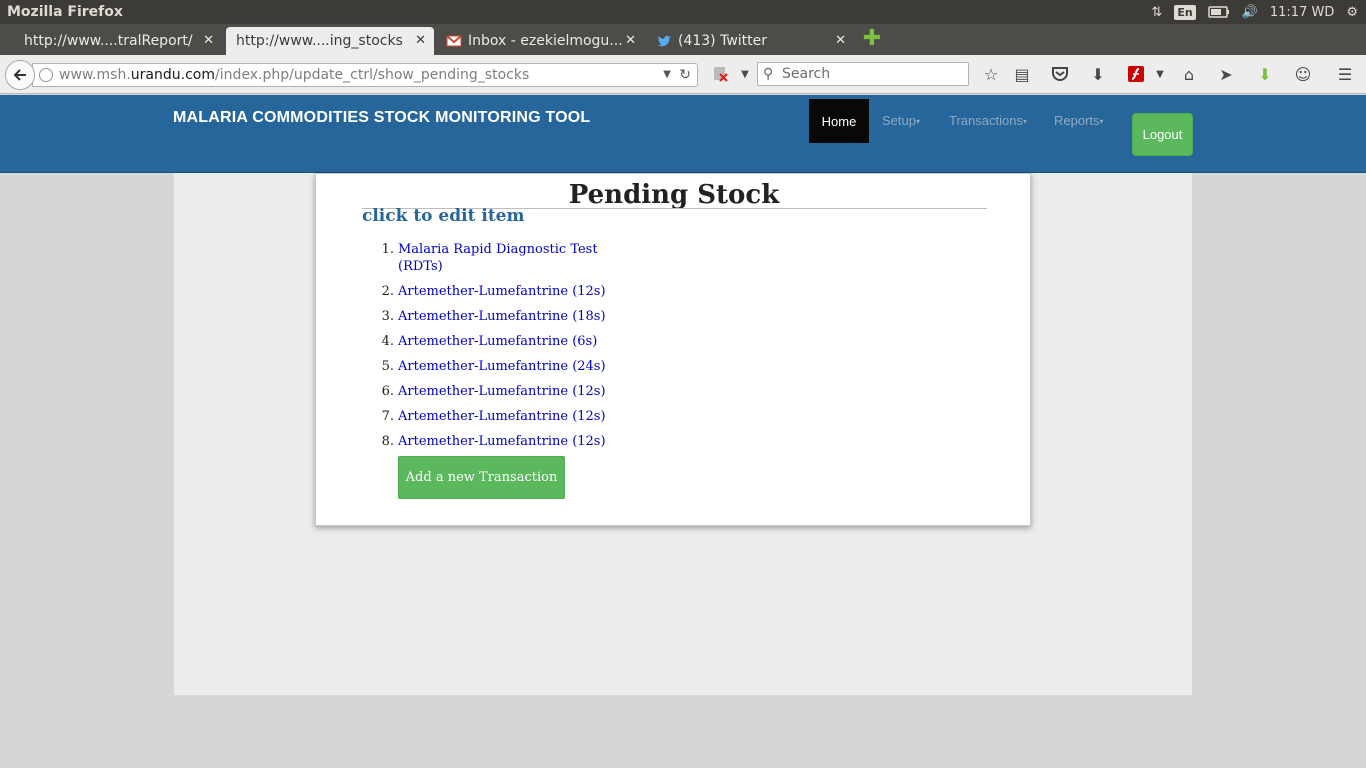  I want to click on list-item: 8. Artemether-Lumefantrine (12s), so click(504, 441).